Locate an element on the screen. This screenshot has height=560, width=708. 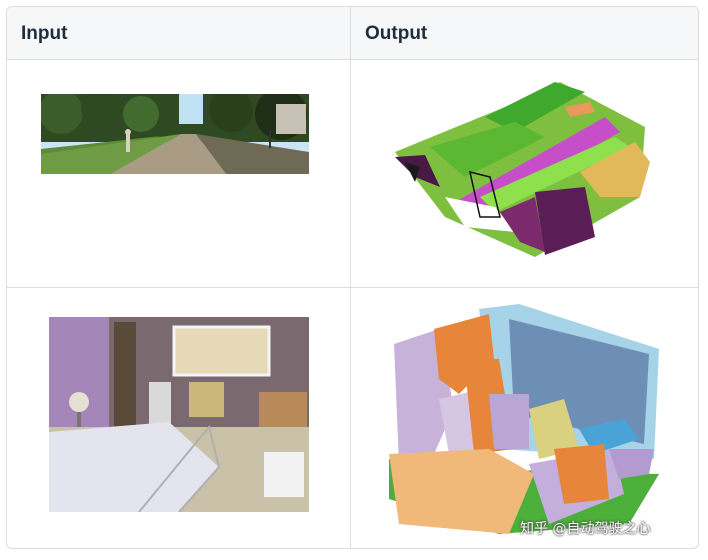
street-scene-photo is located at coordinates (175, 134).